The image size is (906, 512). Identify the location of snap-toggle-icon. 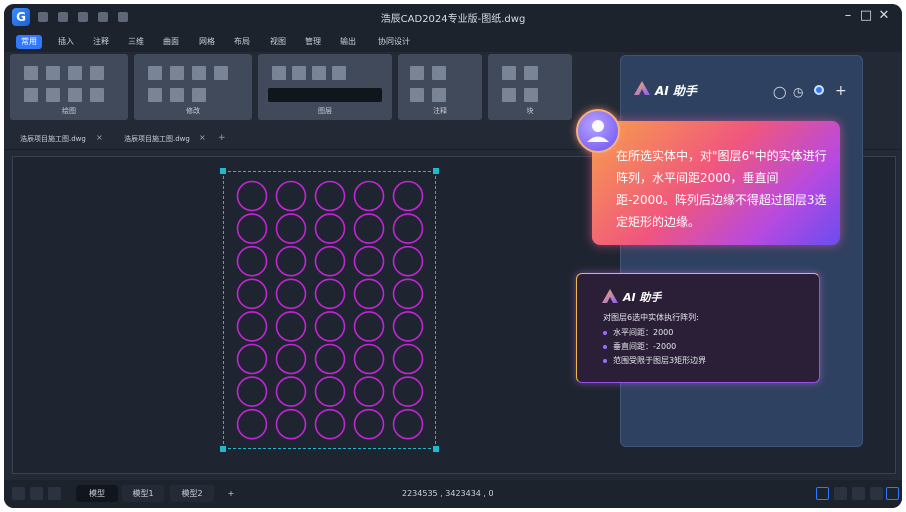
(822, 493).